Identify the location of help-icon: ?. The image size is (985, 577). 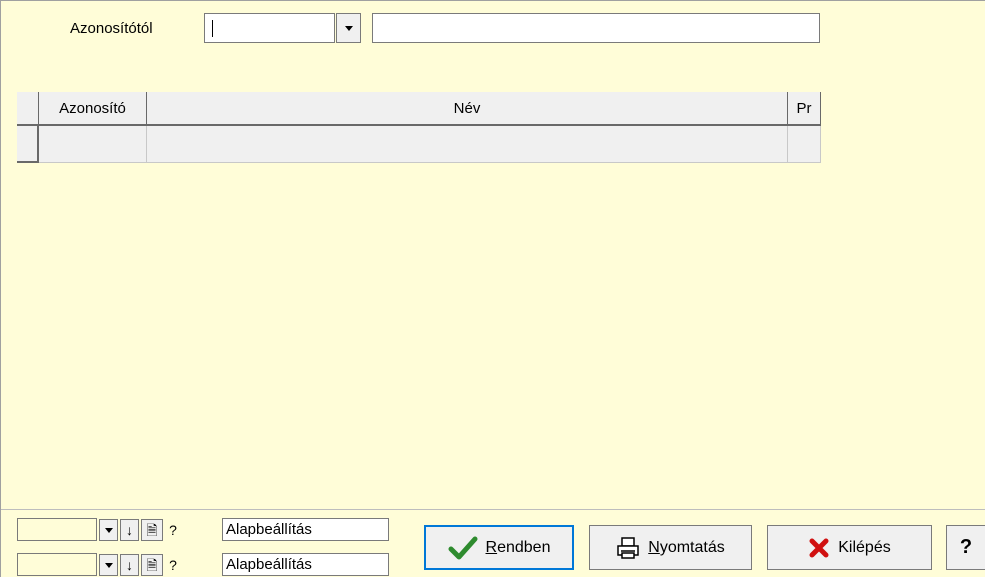
(966, 547).